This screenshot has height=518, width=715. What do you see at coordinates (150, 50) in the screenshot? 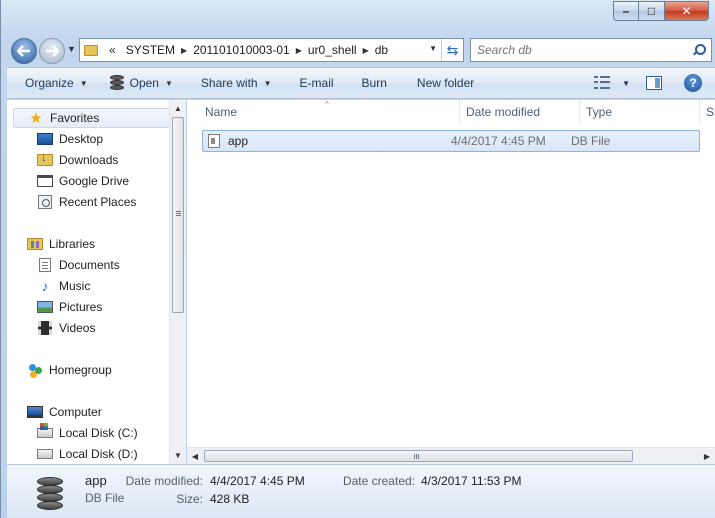
I see `breadcrumb-system: SYSTEM` at bounding box center [150, 50].